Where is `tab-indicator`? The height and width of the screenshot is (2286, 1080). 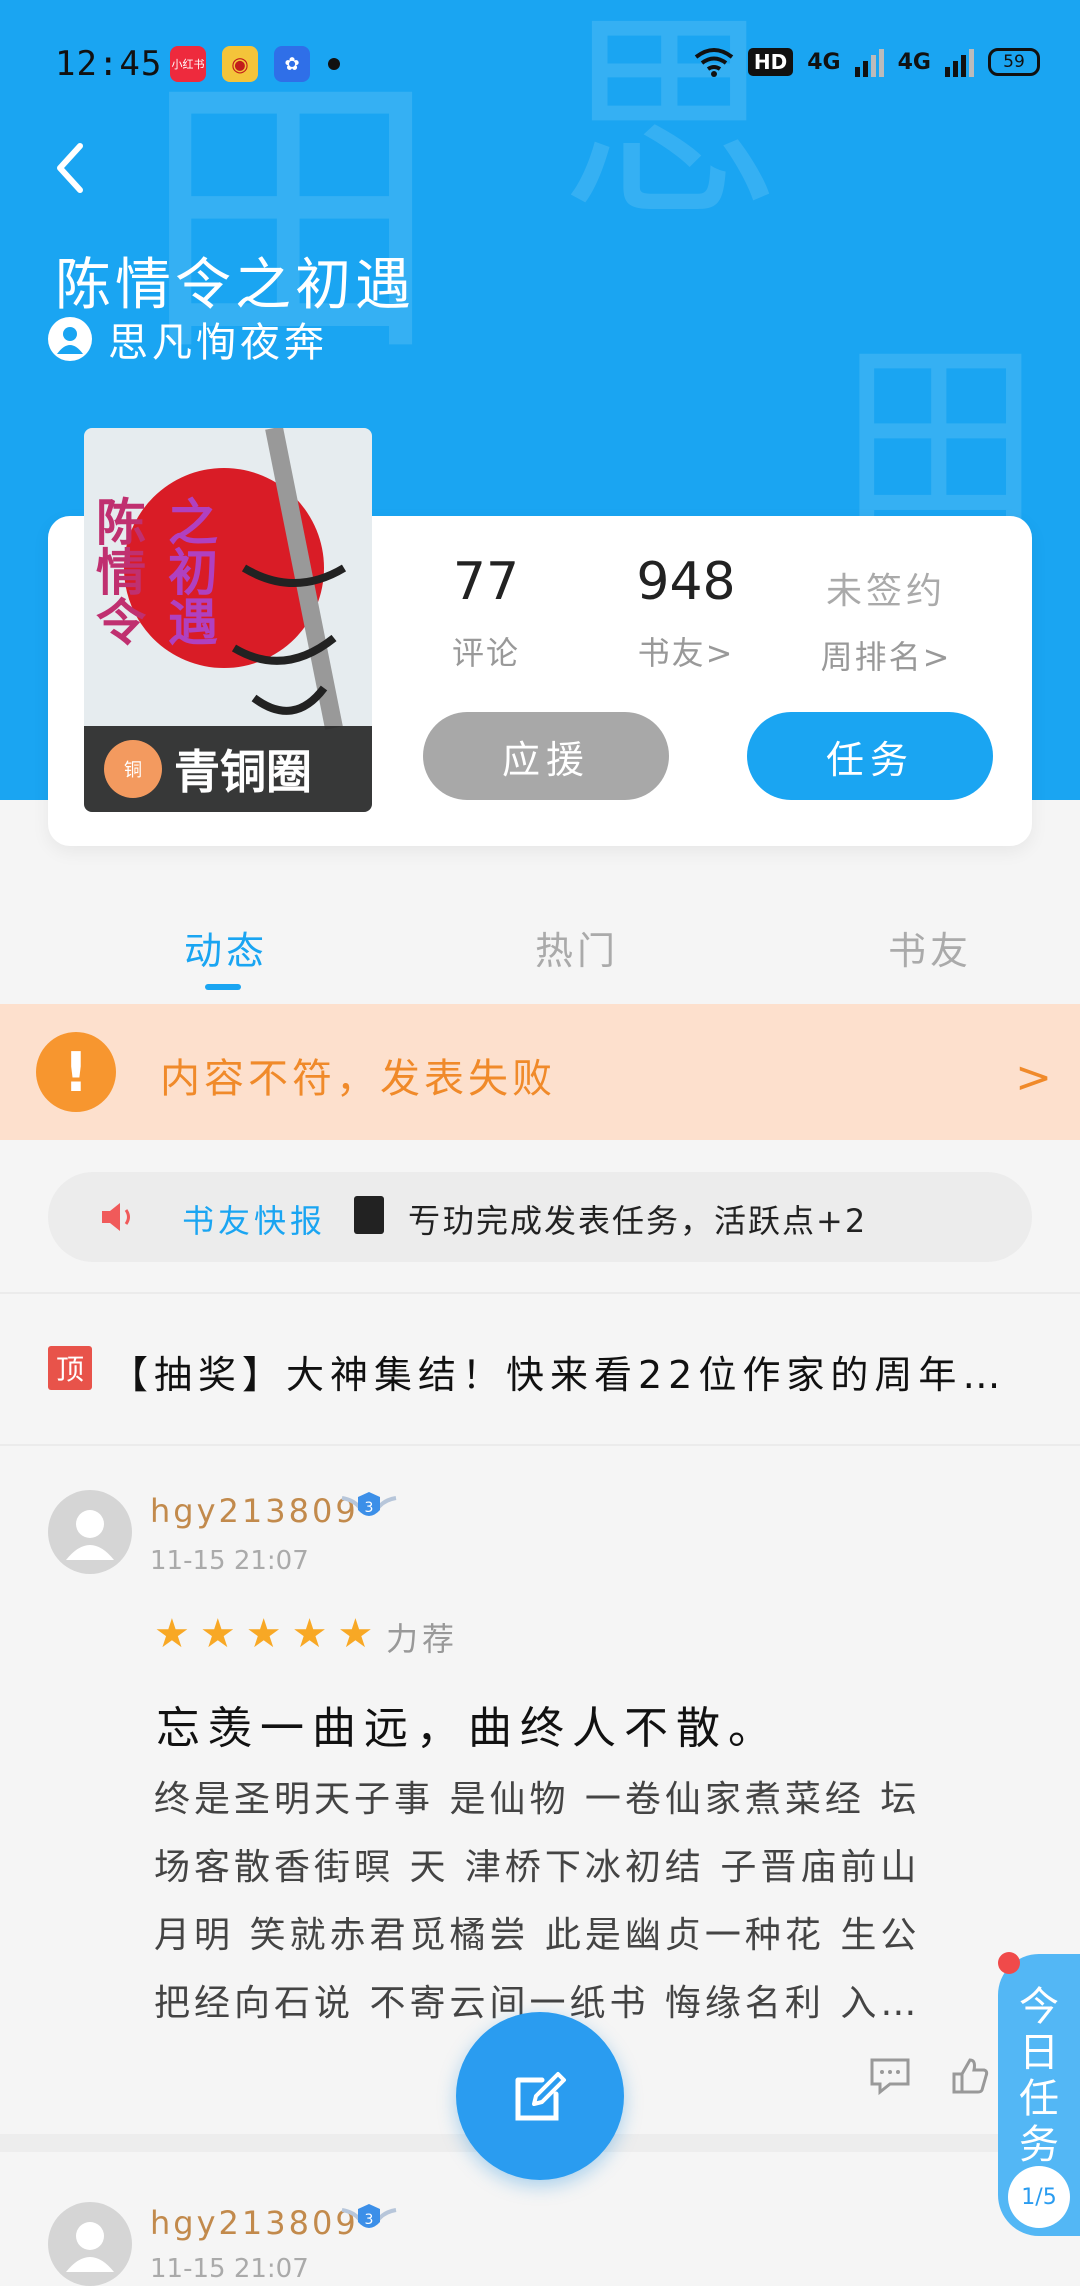 tab-indicator is located at coordinates (223, 987).